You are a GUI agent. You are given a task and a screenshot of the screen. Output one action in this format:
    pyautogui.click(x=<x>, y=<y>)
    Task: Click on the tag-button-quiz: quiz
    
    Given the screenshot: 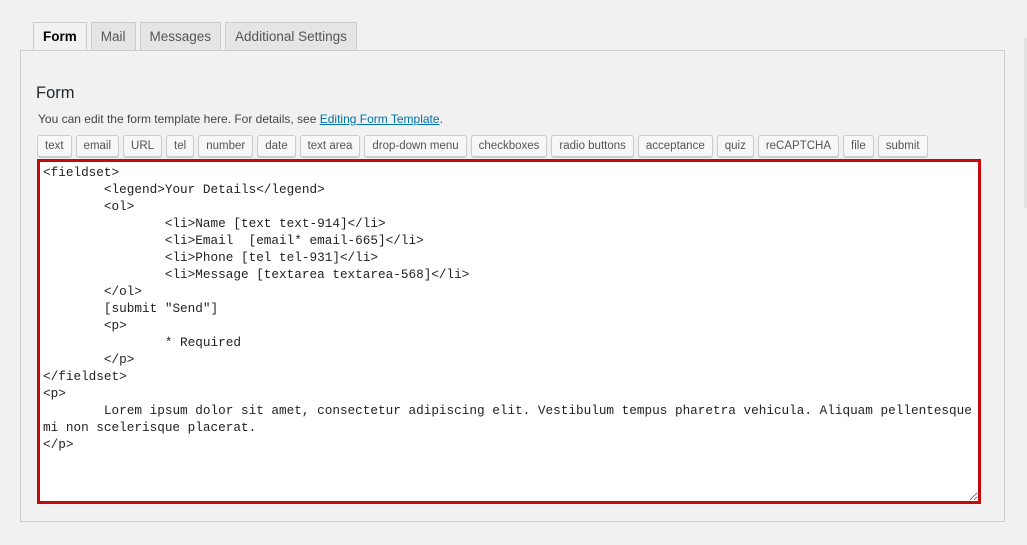 What is the action you would take?
    pyautogui.click(x=735, y=146)
    